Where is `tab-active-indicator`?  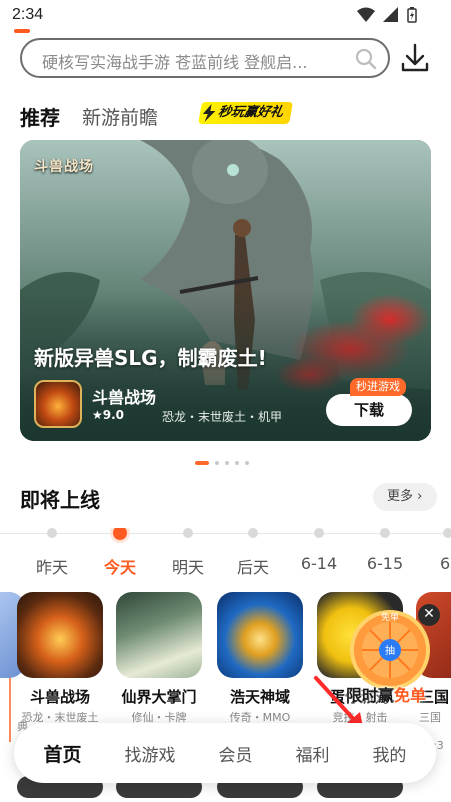 tab-active-indicator is located at coordinates (22, 31).